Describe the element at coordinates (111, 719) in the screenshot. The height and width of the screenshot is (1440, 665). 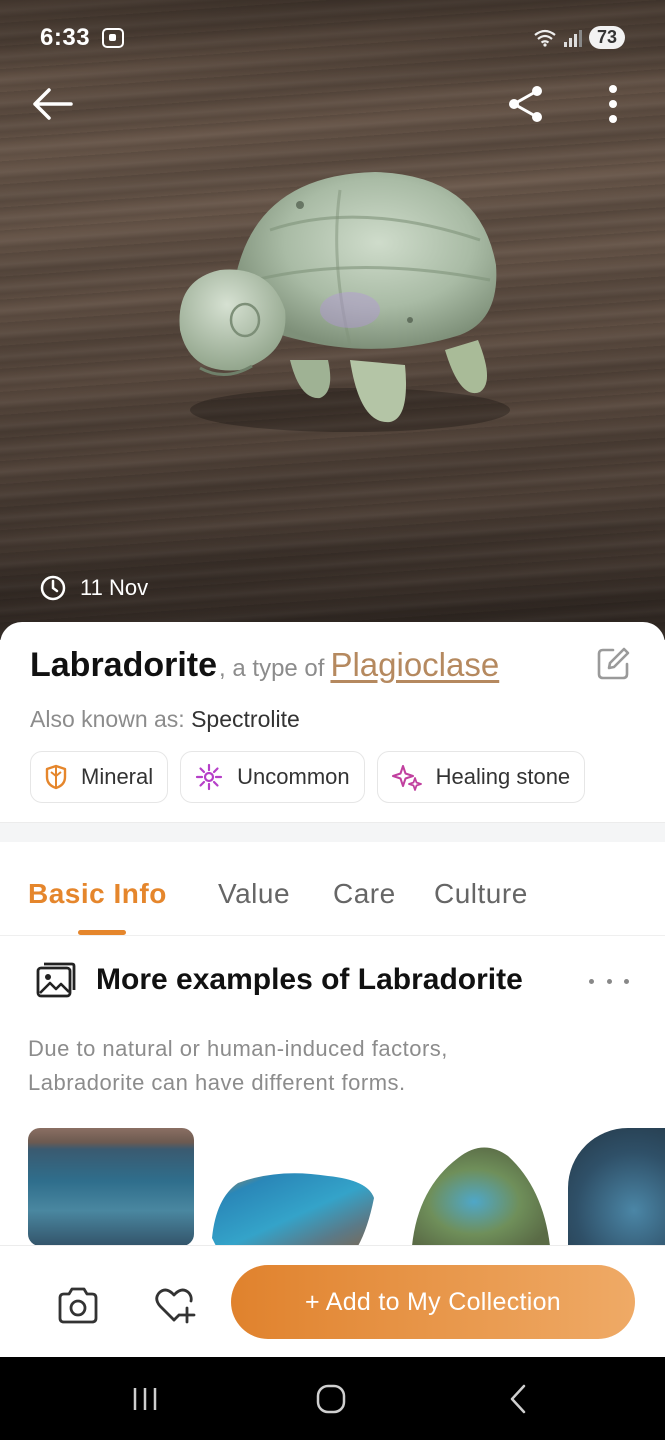
I see `aka-label: Also known as:` at that location.